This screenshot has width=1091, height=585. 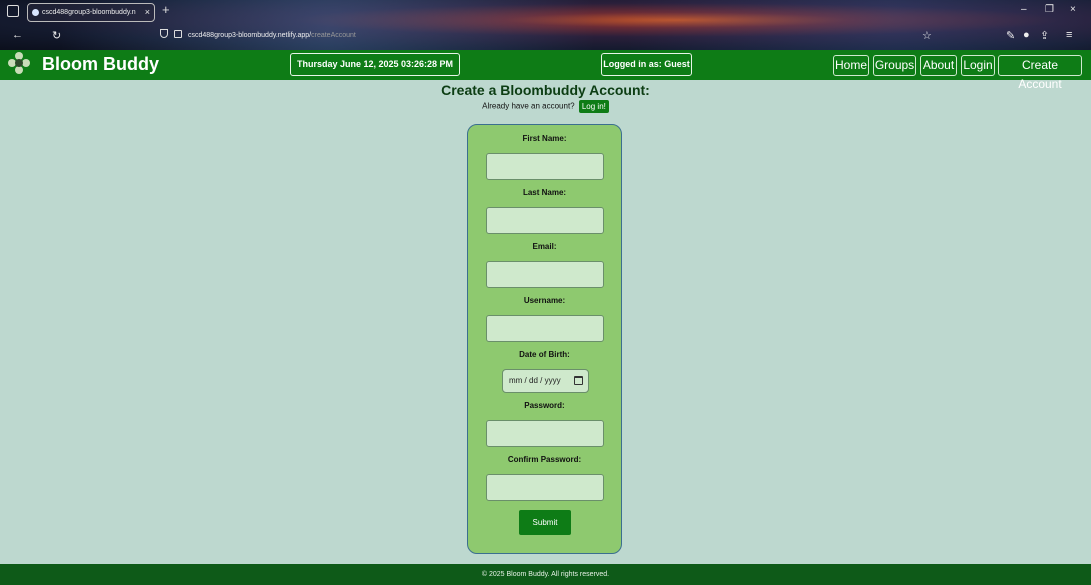 I want to click on browser-tab: cscd488group3-bloombuddy.n ×, so click(x=91, y=12).